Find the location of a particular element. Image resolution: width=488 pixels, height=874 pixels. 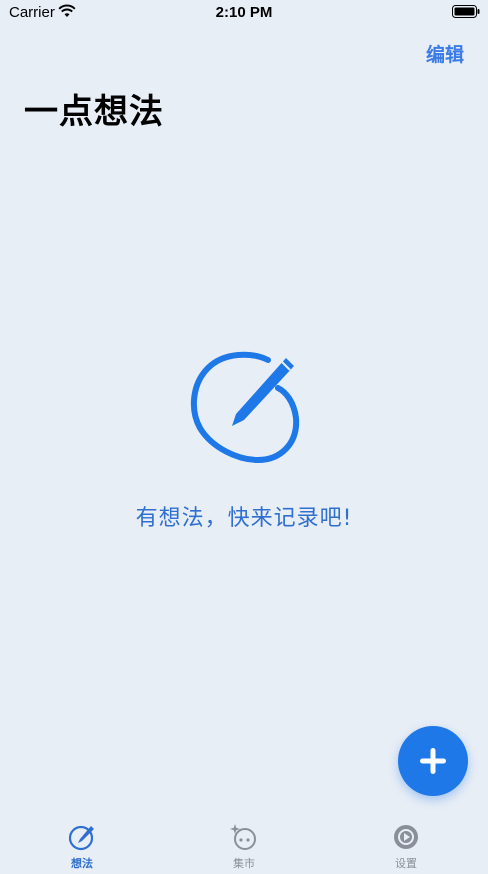

carrier-label: Carrier is located at coordinates (32, 12).